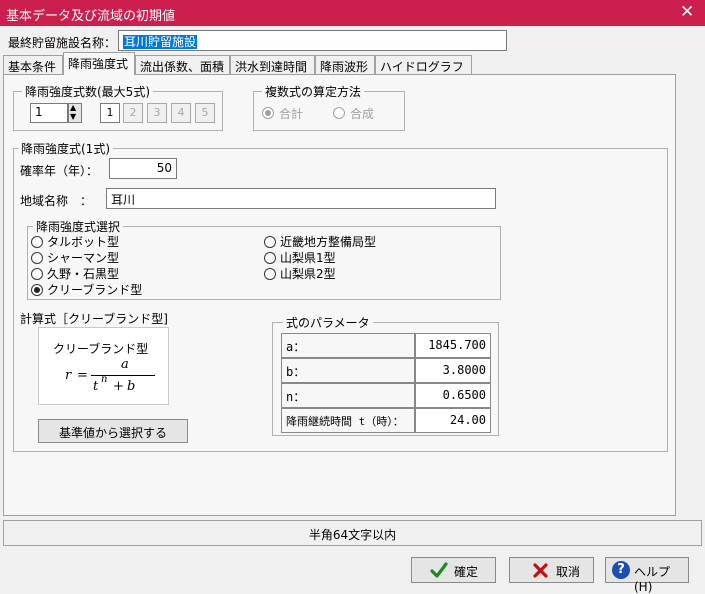 The width and height of the screenshot is (705, 594). What do you see at coordinates (362, 114) in the screenshot?
I see `combine-composite-label: 合成` at bounding box center [362, 114].